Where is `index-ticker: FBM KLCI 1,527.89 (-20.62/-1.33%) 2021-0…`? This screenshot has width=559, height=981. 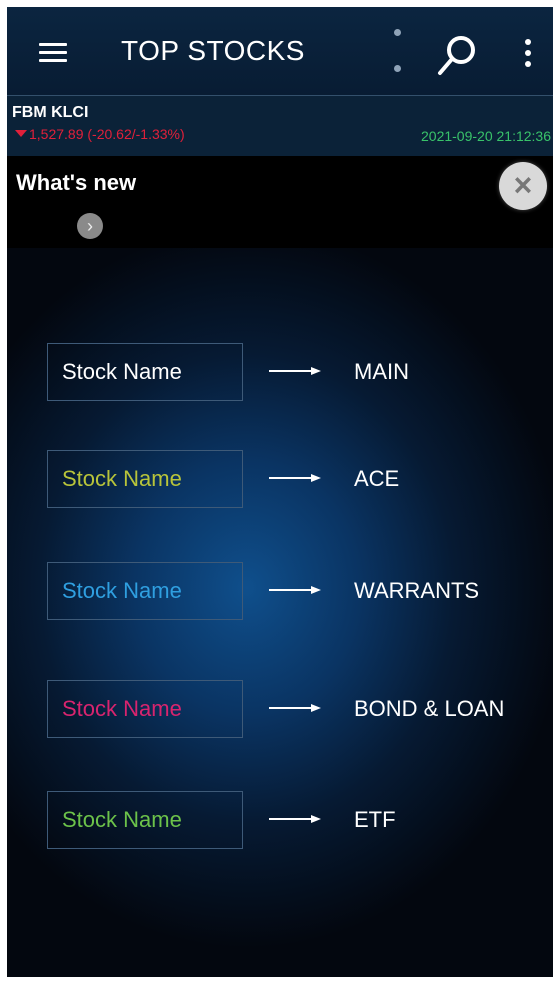 index-ticker: FBM KLCI 1,527.89 (-20.62/-1.33%) 2021-0… is located at coordinates (280, 126).